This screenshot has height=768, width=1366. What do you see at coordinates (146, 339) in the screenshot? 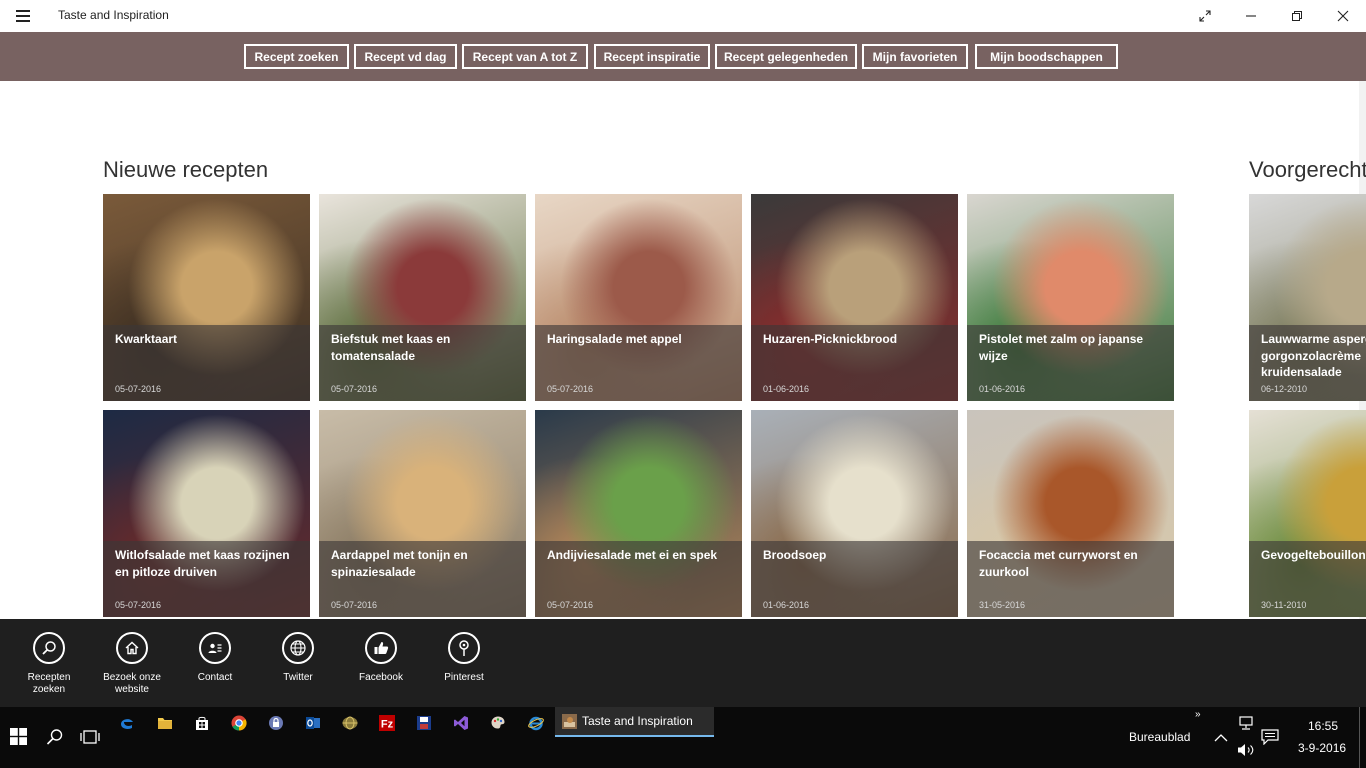
I see `recipe-title: Kwarktaart` at bounding box center [146, 339].